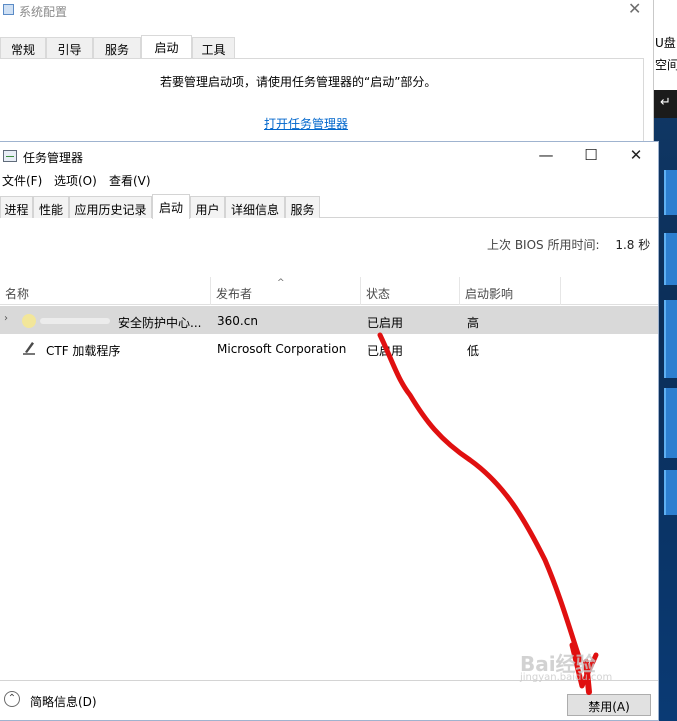 This screenshot has width=677, height=721. Describe the element at coordinates (329, 181) in the screenshot. I see `menu-bar: 文件(F) 选项(O) 查看(V)` at that location.